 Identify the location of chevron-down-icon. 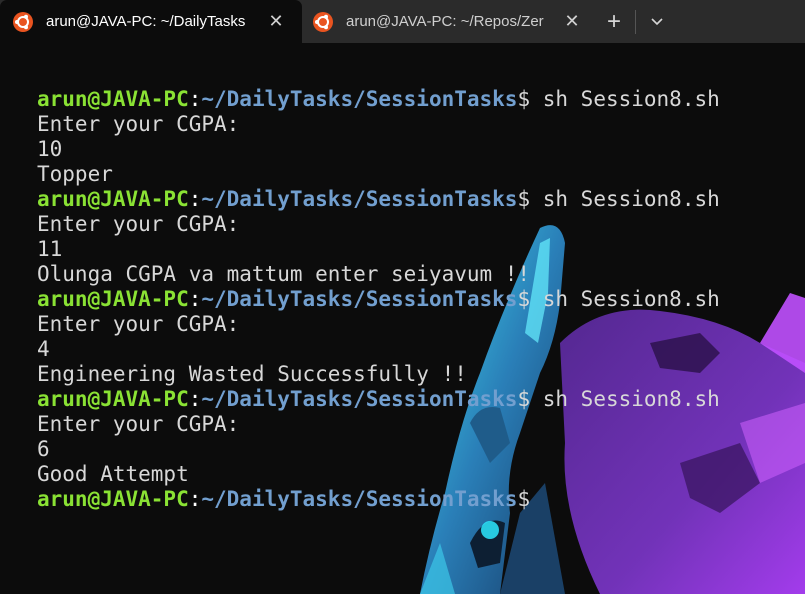
(657, 21).